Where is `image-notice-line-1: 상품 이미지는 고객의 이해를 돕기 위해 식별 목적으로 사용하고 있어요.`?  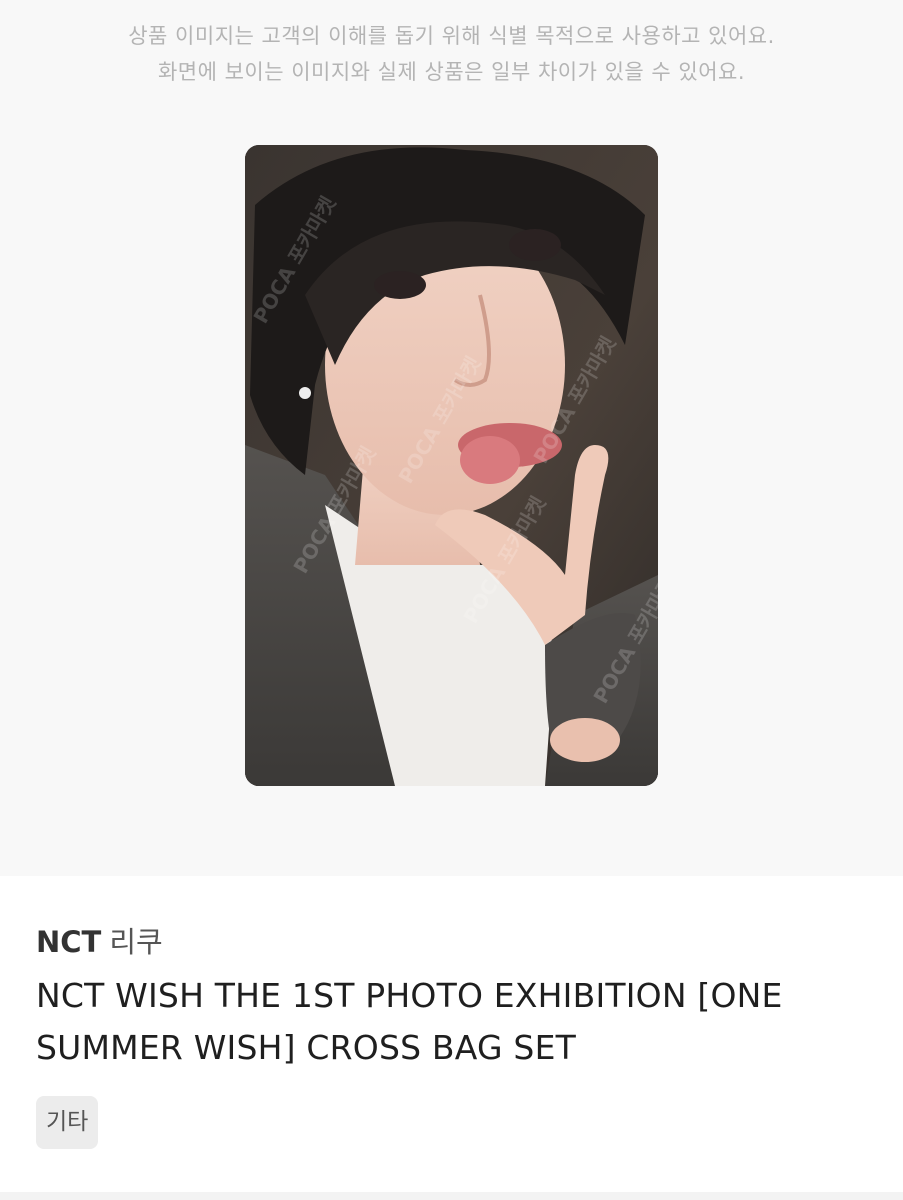
image-notice-line-1: 상품 이미지는 고객의 이해를 돕기 위해 식별 목적으로 사용하고 있어요. is located at coordinates (451, 36).